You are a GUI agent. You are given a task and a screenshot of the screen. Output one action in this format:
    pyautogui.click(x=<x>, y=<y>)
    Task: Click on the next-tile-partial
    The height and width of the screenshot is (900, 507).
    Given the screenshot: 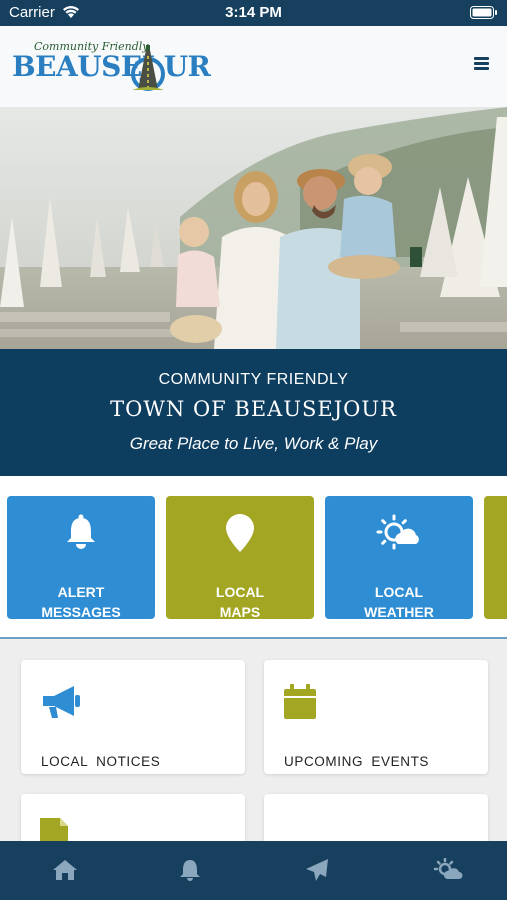 What is the action you would take?
    pyautogui.click(x=495, y=557)
    